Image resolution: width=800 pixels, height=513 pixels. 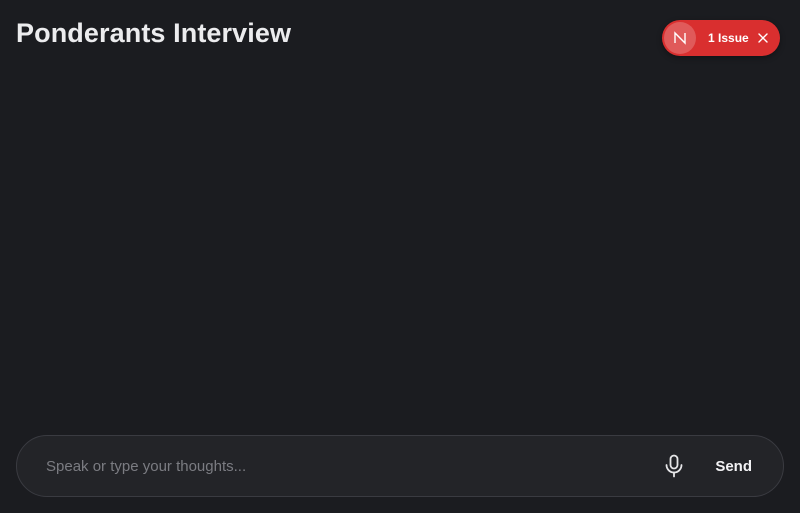 What do you see at coordinates (733, 466) in the screenshot?
I see `send-button: Send` at bounding box center [733, 466].